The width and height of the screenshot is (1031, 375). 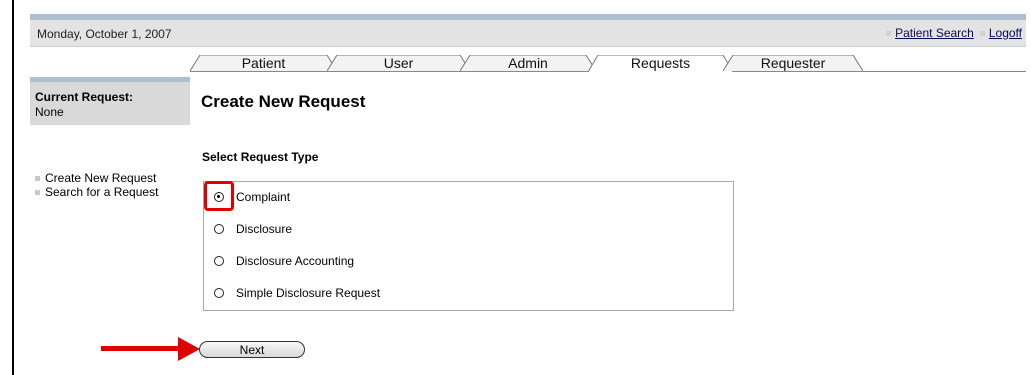 I want to click on option-label: Disclosure, so click(x=264, y=229).